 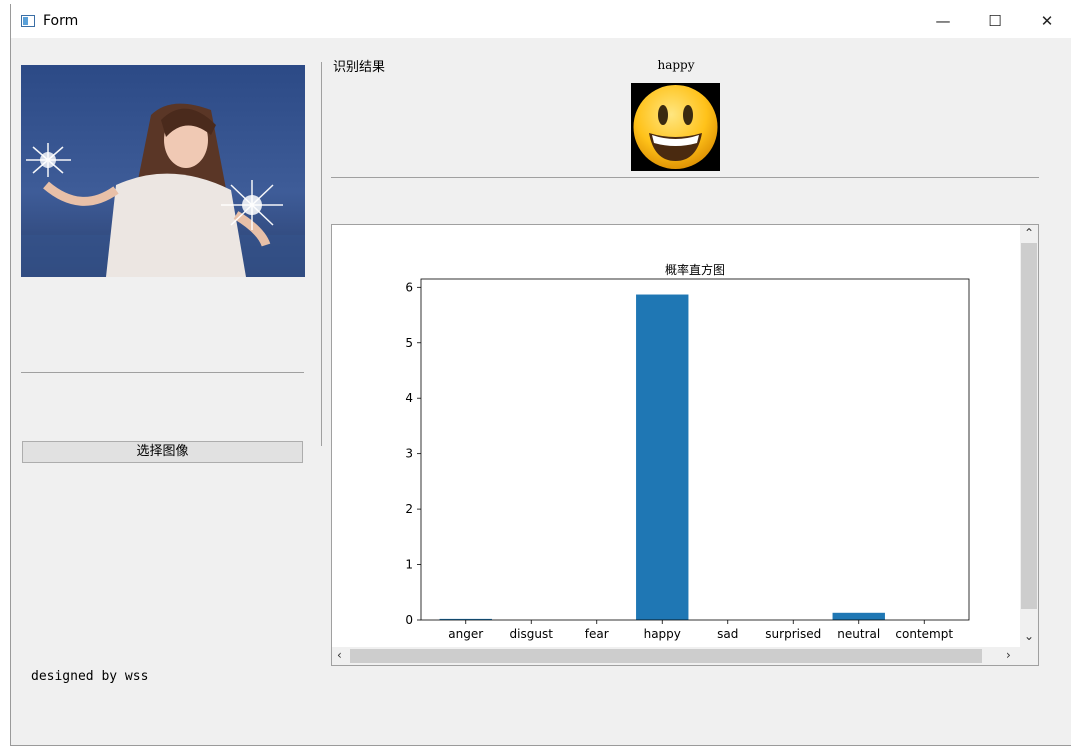 What do you see at coordinates (1029, 233) in the screenshot?
I see `scroll-up-icon: ⌃` at bounding box center [1029, 233].